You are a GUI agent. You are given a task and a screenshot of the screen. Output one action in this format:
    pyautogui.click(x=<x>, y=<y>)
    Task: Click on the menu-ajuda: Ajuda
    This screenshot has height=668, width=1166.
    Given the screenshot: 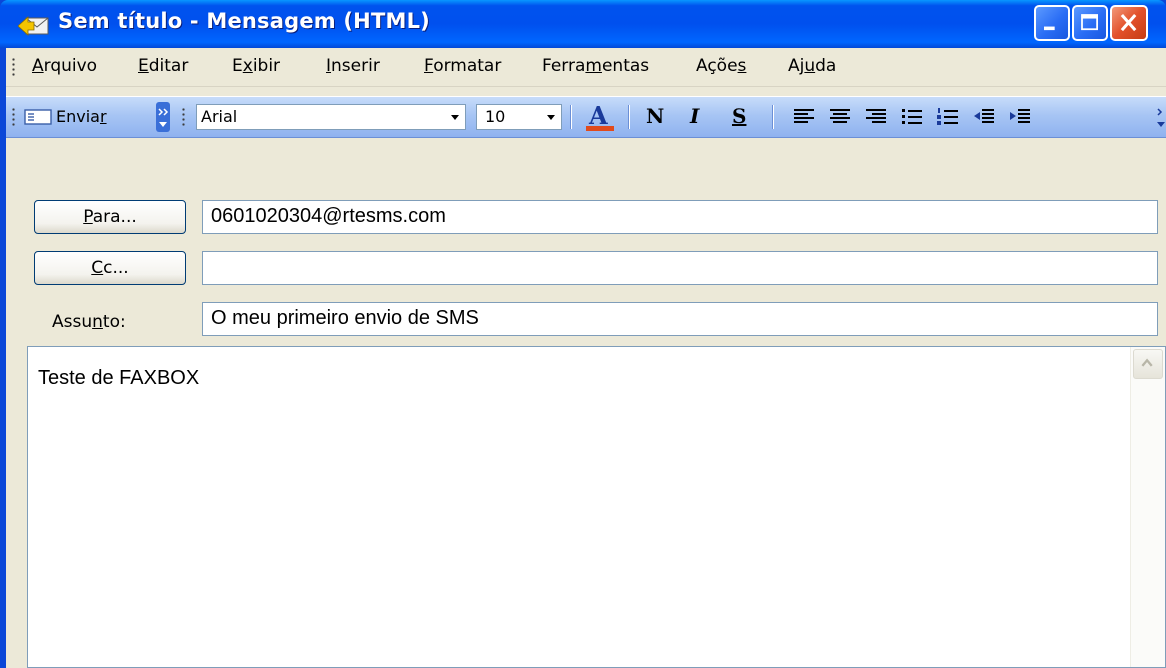 What is the action you would take?
    pyautogui.click(x=812, y=66)
    